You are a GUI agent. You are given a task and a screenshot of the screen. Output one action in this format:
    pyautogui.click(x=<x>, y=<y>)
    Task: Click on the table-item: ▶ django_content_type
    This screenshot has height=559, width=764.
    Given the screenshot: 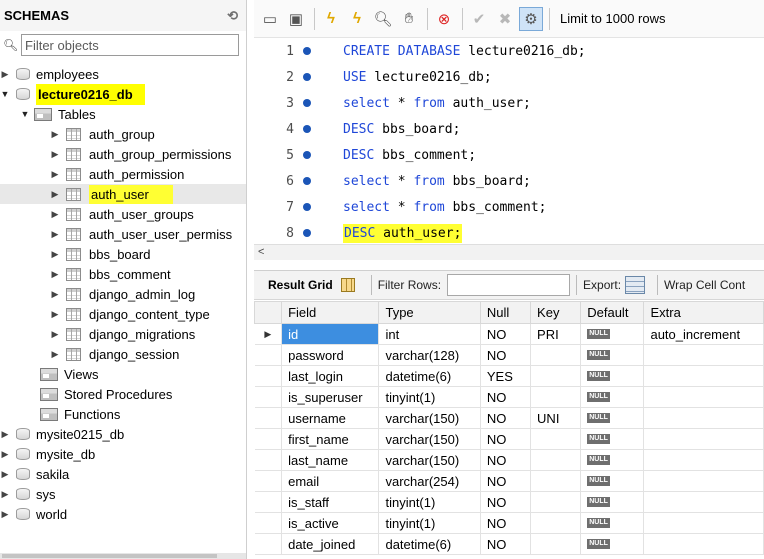 What is the action you would take?
    pyautogui.click(x=123, y=314)
    